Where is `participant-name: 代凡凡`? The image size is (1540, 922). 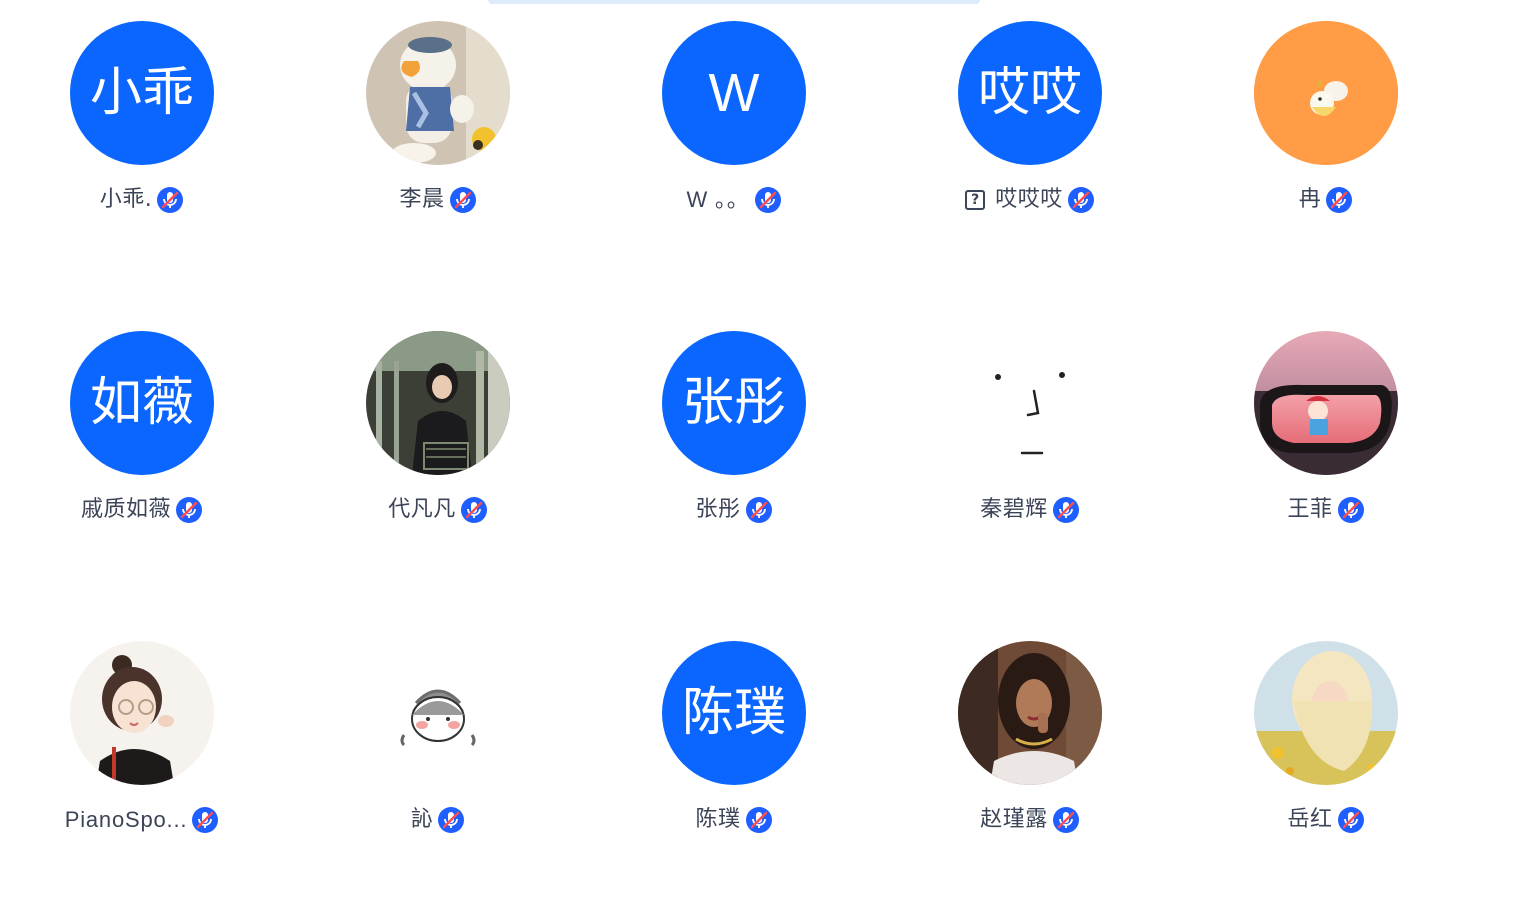
participant-name: 代凡凡 is located at coordinates (422, 509).